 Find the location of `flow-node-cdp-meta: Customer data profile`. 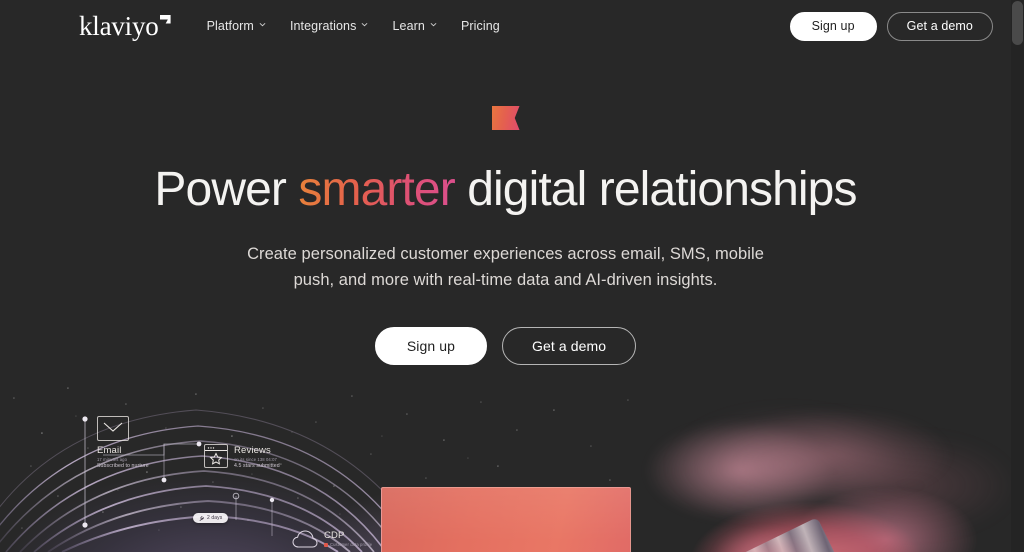

flow-node-cdp-meta: Customer data profile is located at coordinates (348, 545).